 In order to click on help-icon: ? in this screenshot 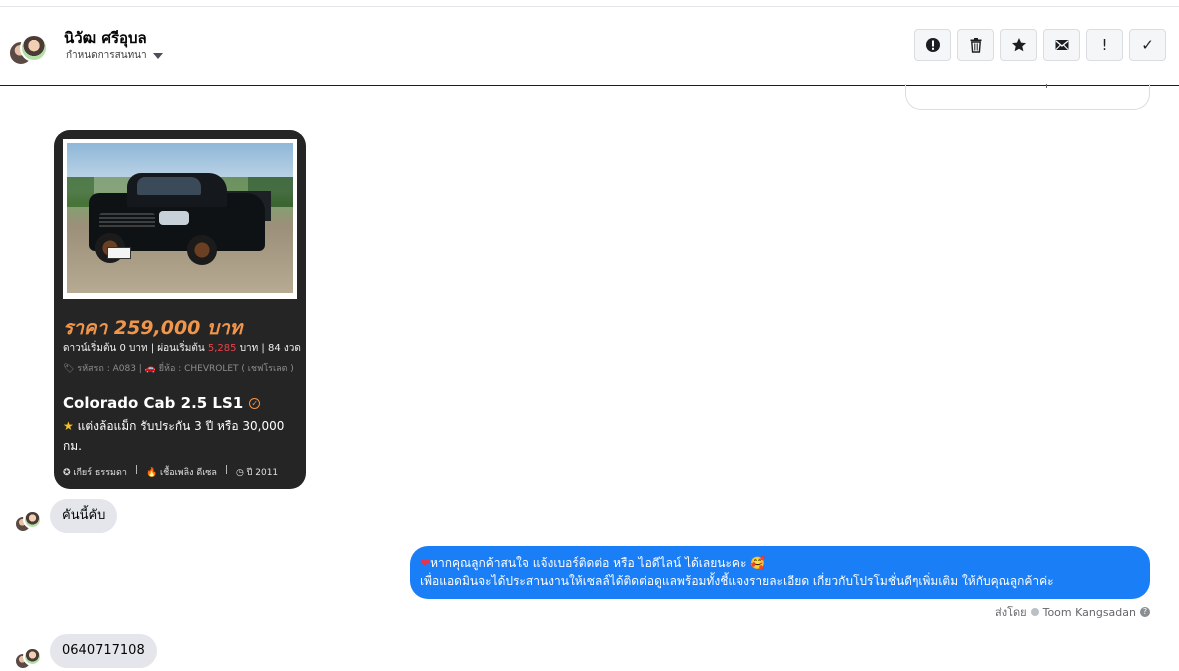, I will do `click(1145, 612)`.